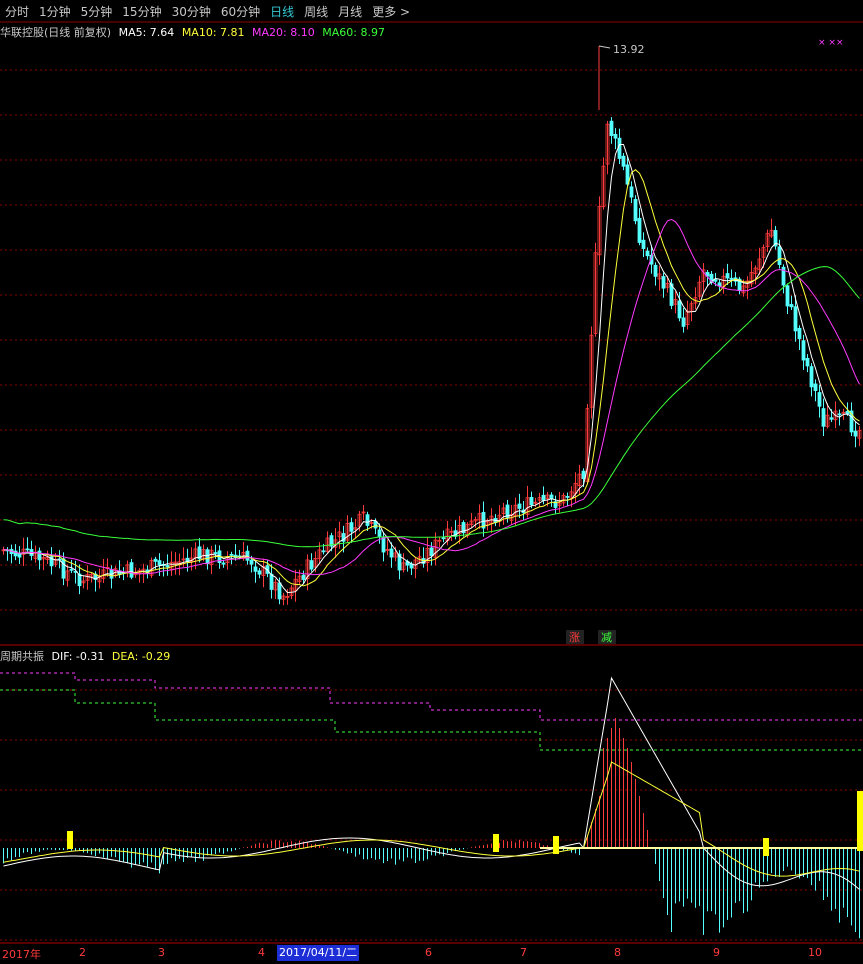 Image resolution: width=863 pixels, height=964 pixels. What do you see at coordinates (606, 637) in the screenshot?
I see `down-marker: 减` at bounding box center [606, 637].